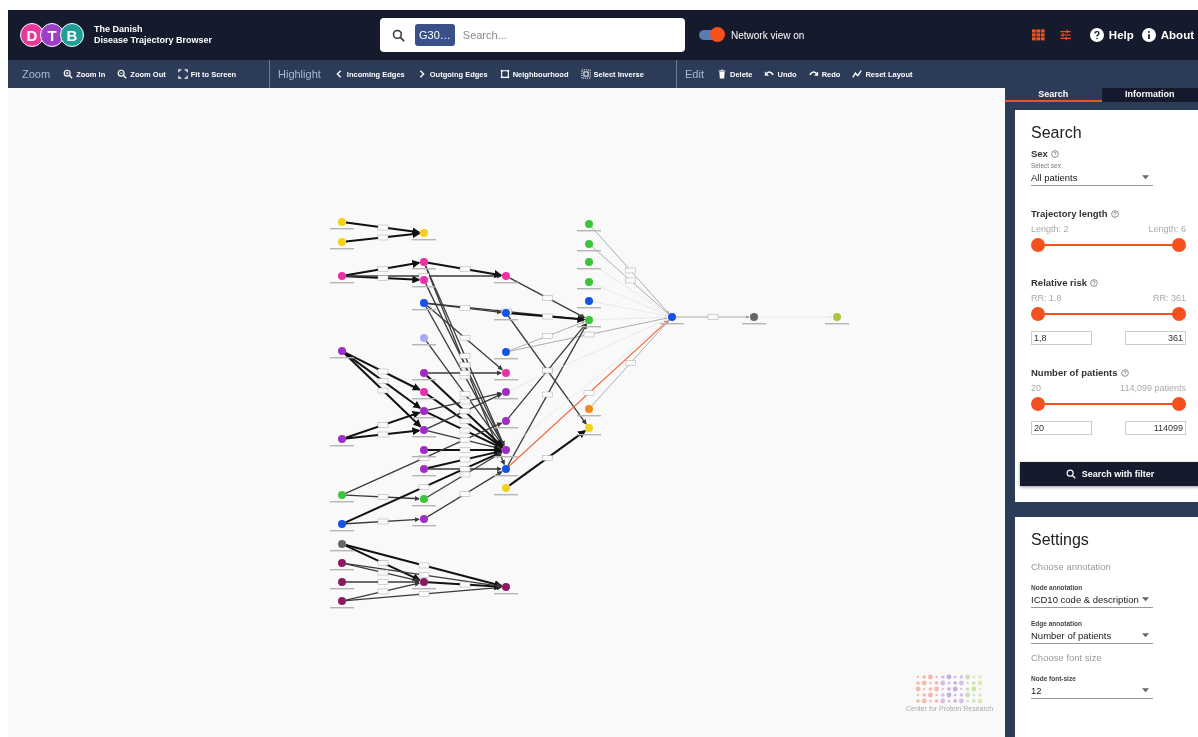 The width and height of the screenshot is (1198, 737). Describe the element at coordinates (122, 74) in the screenshot. I see `zoom-out-icon` at that location.